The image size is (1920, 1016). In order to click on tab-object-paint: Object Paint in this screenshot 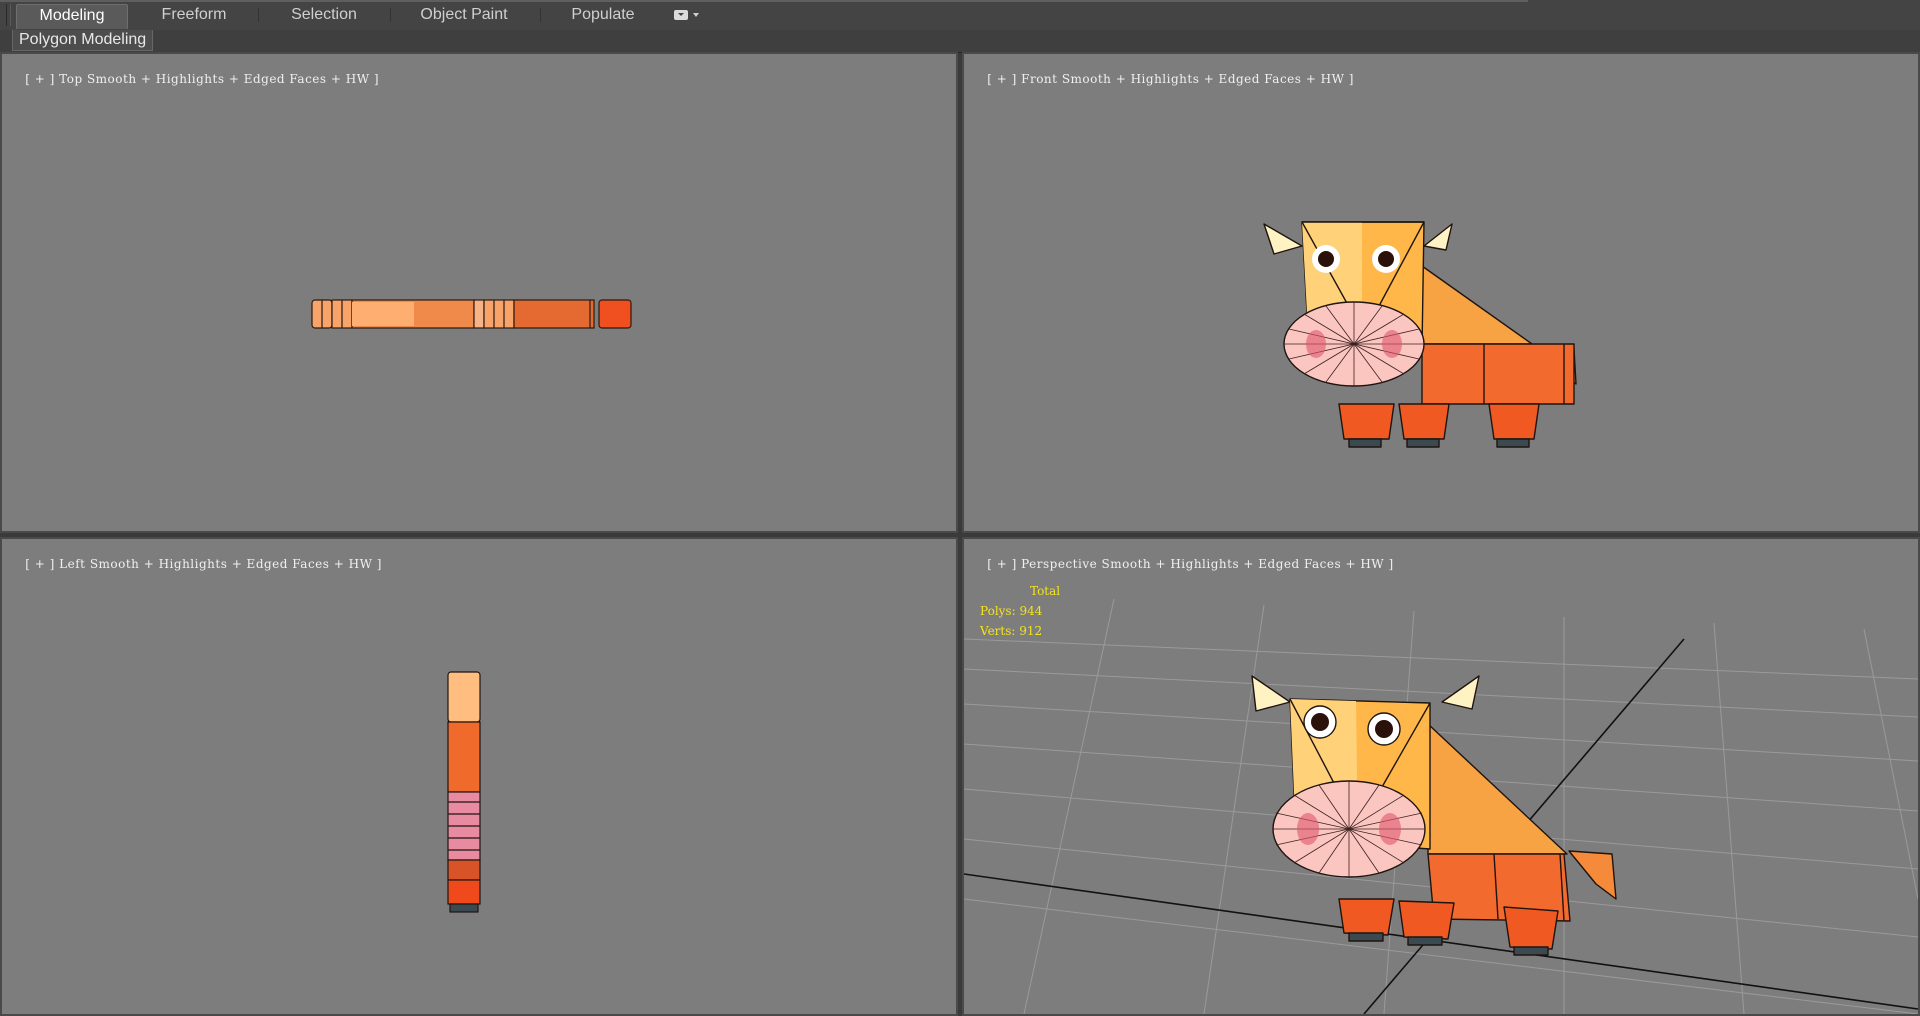, I will do `click(464, 15)`.